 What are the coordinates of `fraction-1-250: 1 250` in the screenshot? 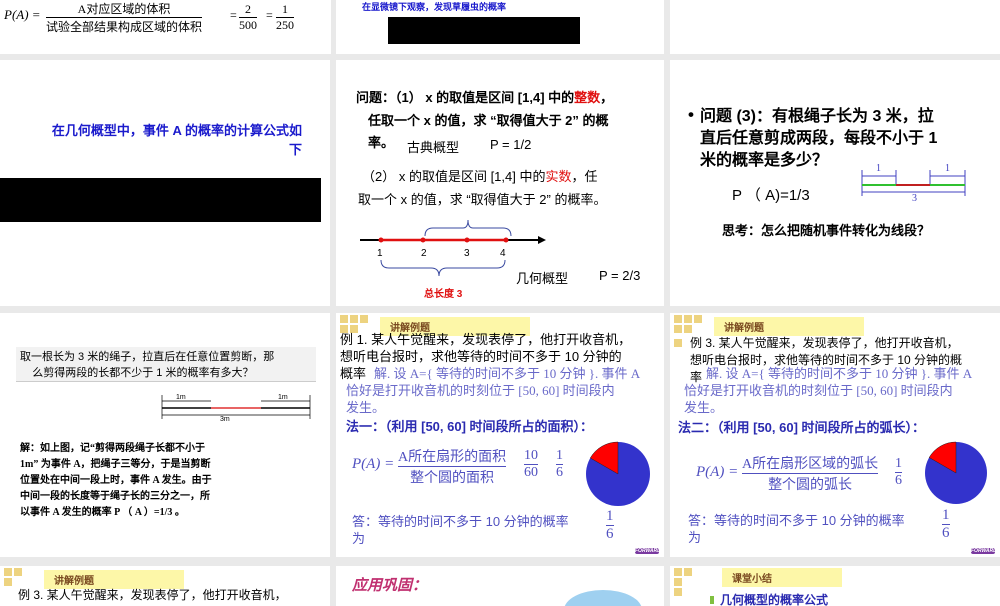 It's located at (285, 17).